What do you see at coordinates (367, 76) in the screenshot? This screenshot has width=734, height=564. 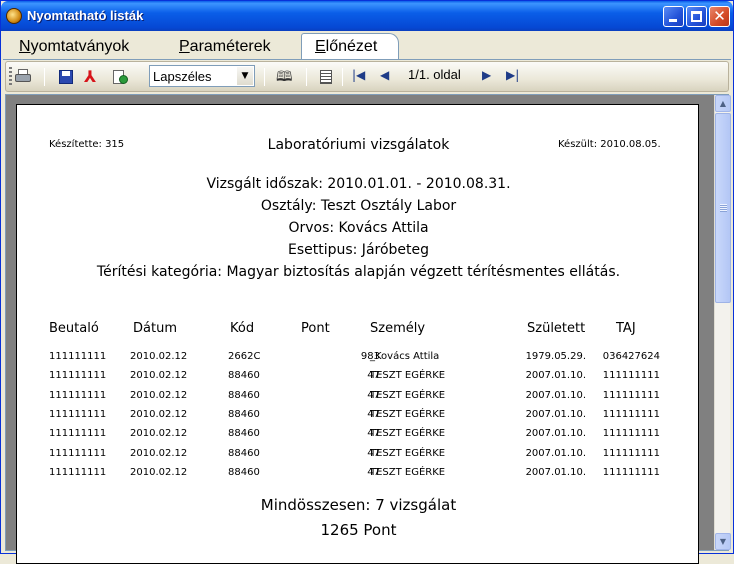 I see `preview-toolbar: ⅄ Lapszéles ▼ 🕮 |◀ ◀ 1/1. oldal ▶ ▶|` at bounding box center [367, 76].